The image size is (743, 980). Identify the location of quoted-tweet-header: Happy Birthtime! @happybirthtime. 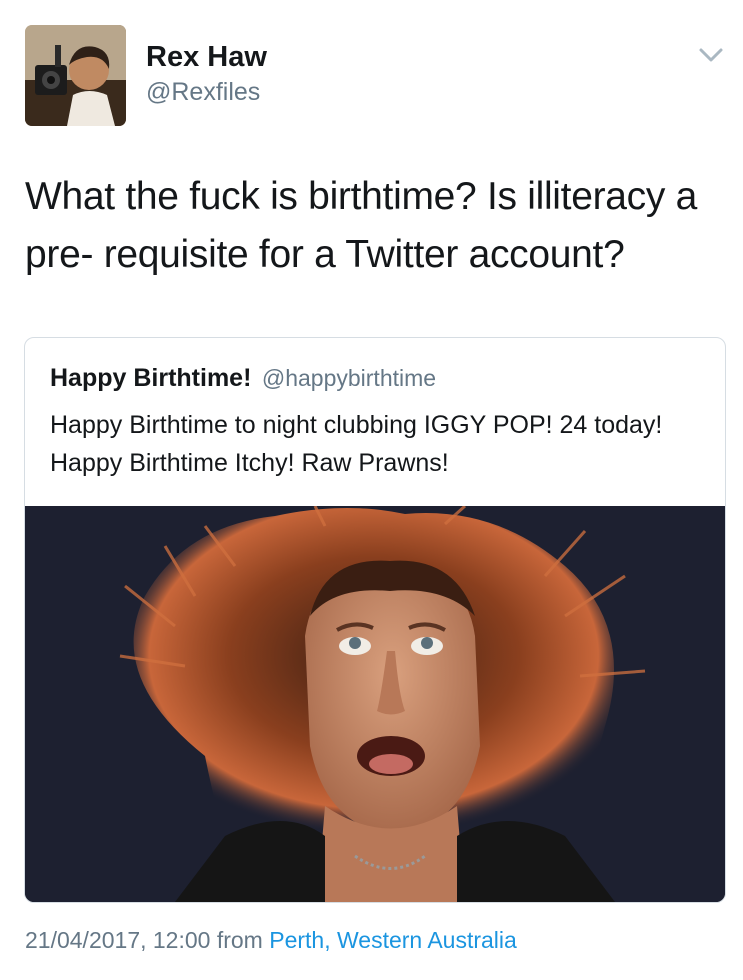
(243, 378).